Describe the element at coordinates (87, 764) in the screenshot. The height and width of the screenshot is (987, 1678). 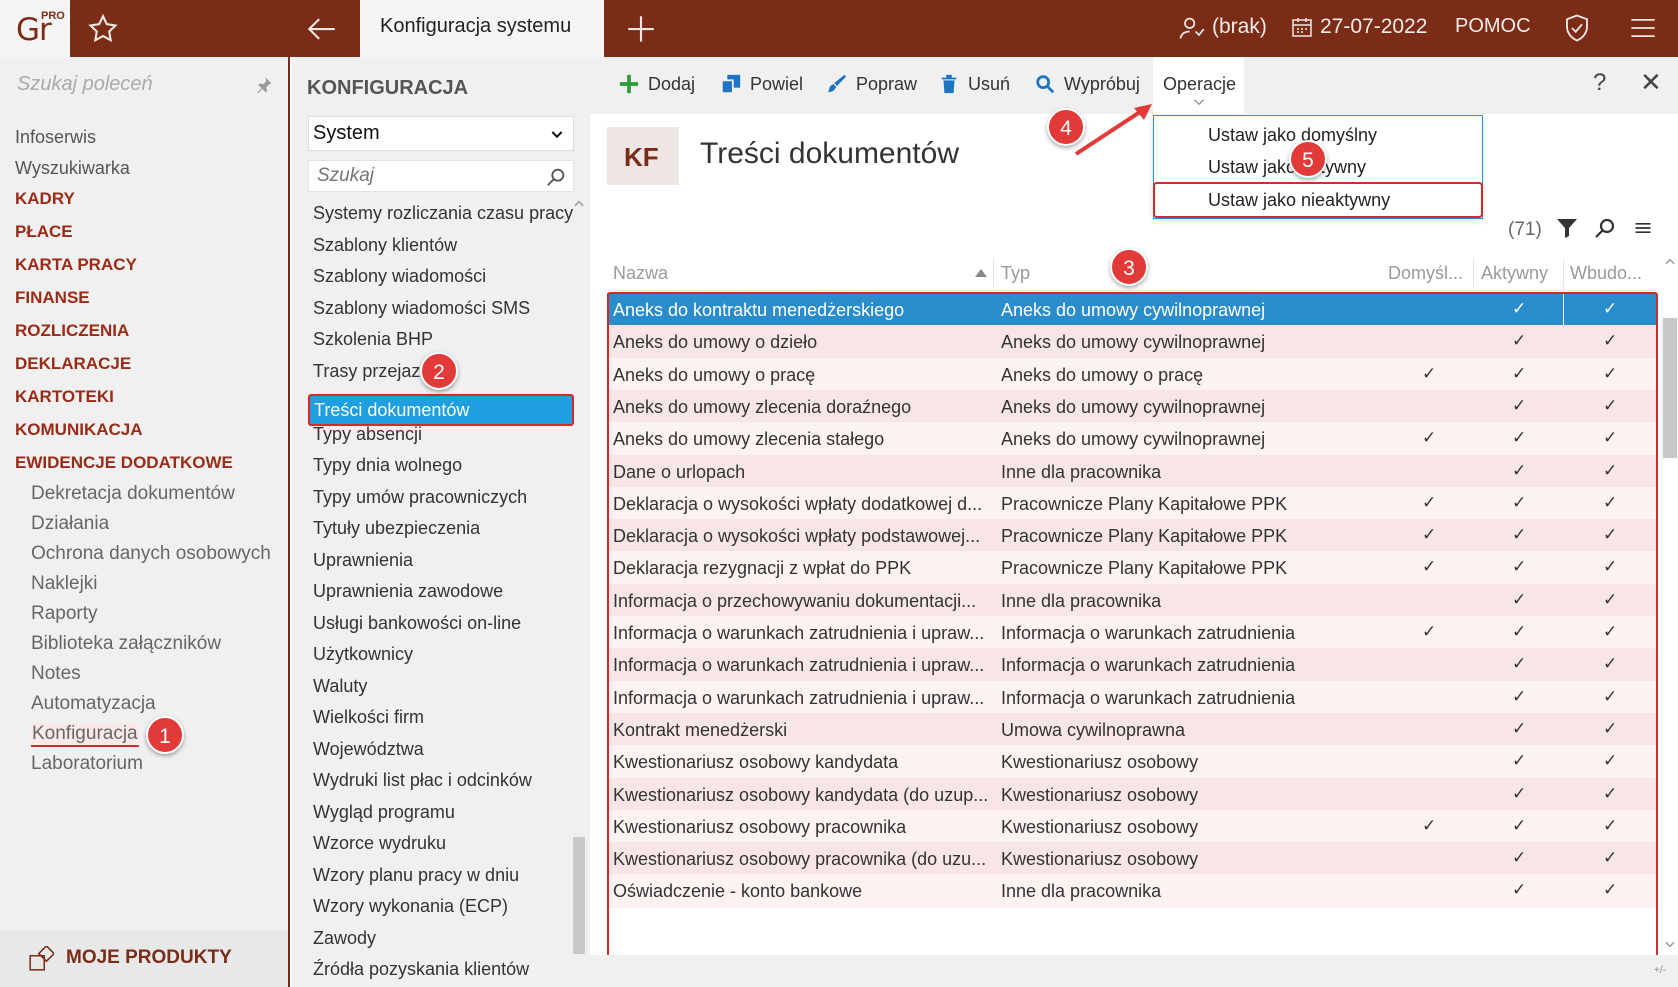
I see `sidebar-item-laboratorium: Laboratorium` at that location.